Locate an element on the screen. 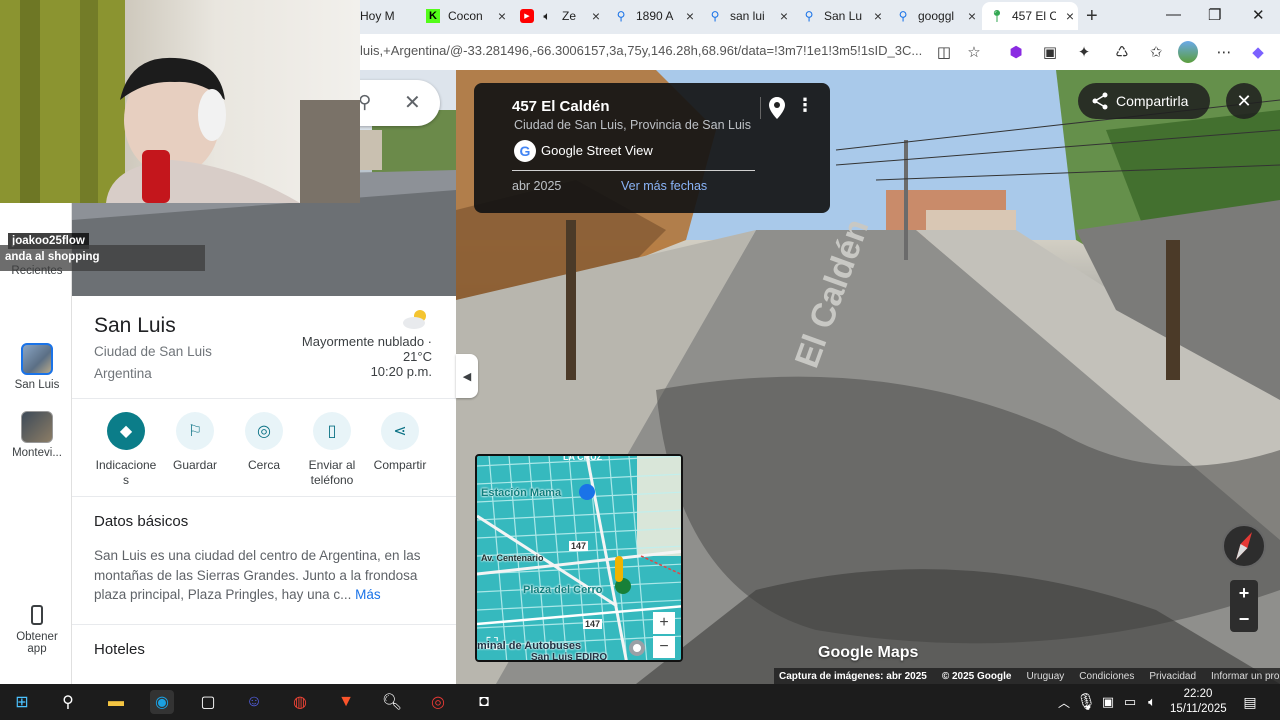 The image size is (1280, 720). map-pin-icon is located at coordinates (777, 110).